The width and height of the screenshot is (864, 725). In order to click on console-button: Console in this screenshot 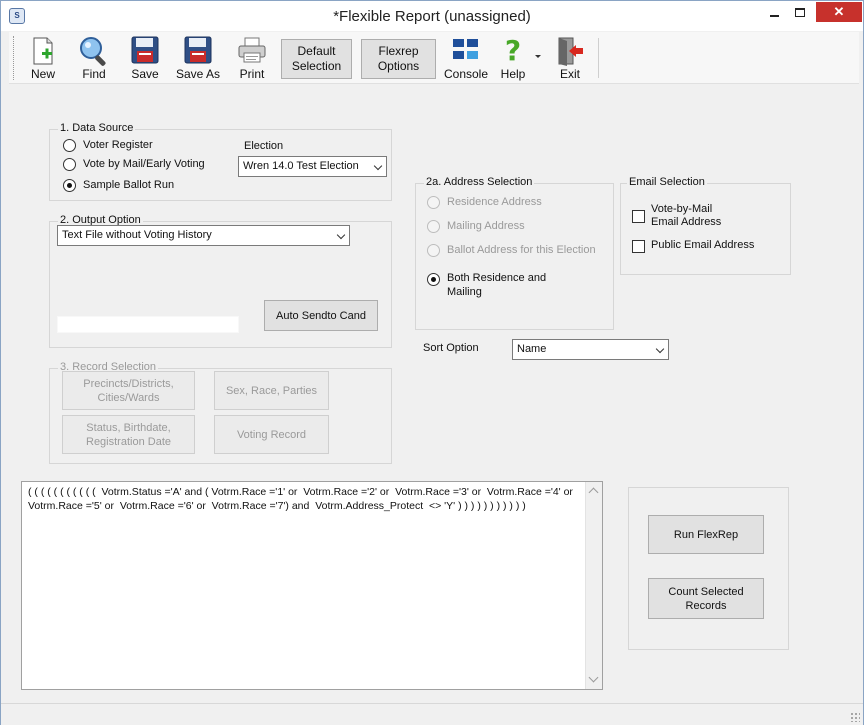, I will do `click(466, 58)`.